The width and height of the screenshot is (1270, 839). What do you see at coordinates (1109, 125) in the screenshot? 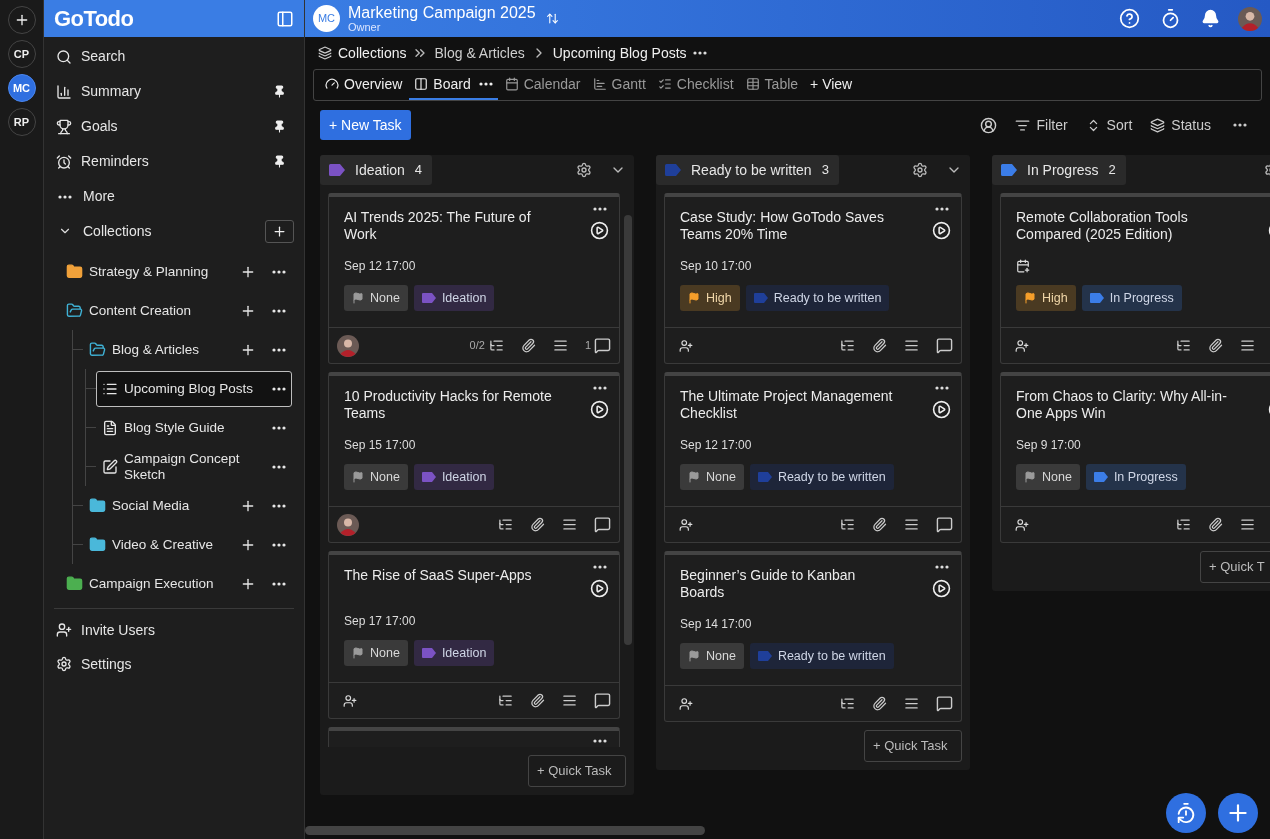
I see `toolbar-button: Sort` at bounding box center [1109, 125].